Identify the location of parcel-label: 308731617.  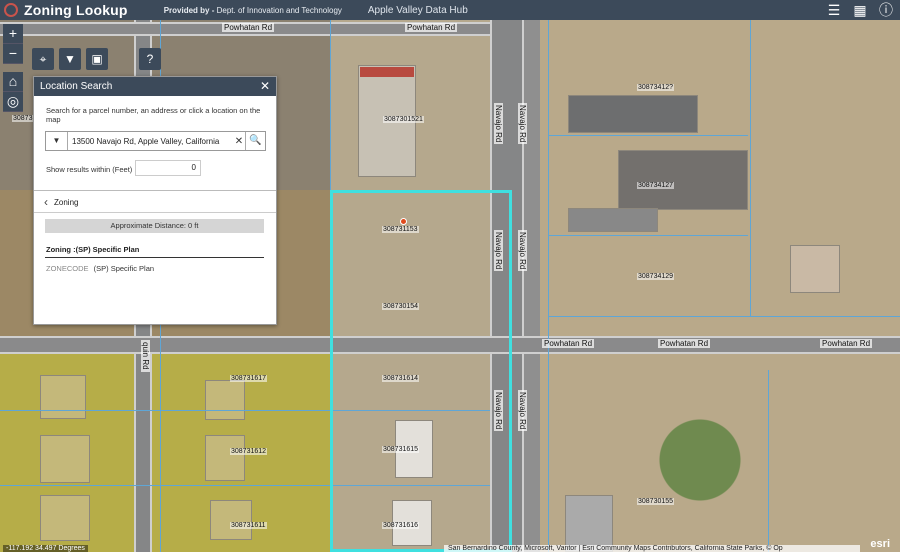
(249, 378).